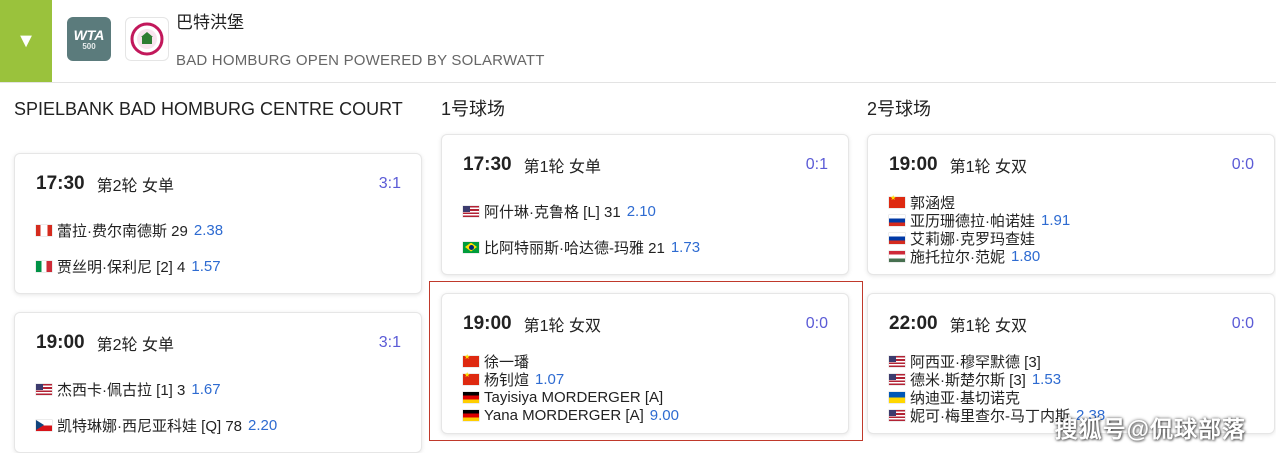  I want to click on team-odds: 1.80, so click(1025, 256).